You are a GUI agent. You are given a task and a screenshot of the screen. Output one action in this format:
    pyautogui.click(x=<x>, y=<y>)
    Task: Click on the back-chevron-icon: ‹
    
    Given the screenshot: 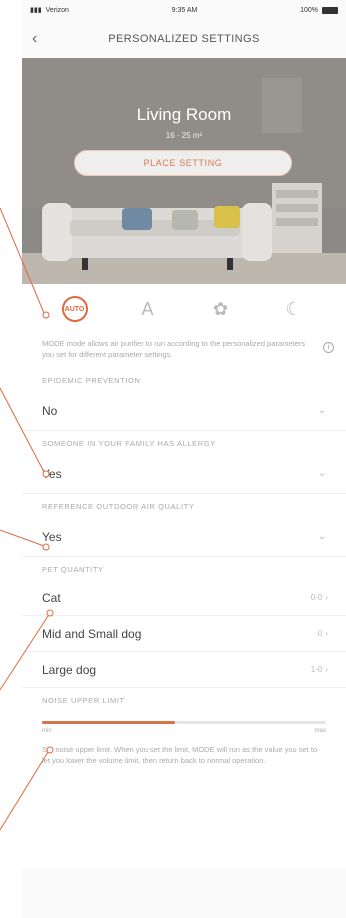 What is the action you would take?
    pyautogui.click(x=34, y=39)
    